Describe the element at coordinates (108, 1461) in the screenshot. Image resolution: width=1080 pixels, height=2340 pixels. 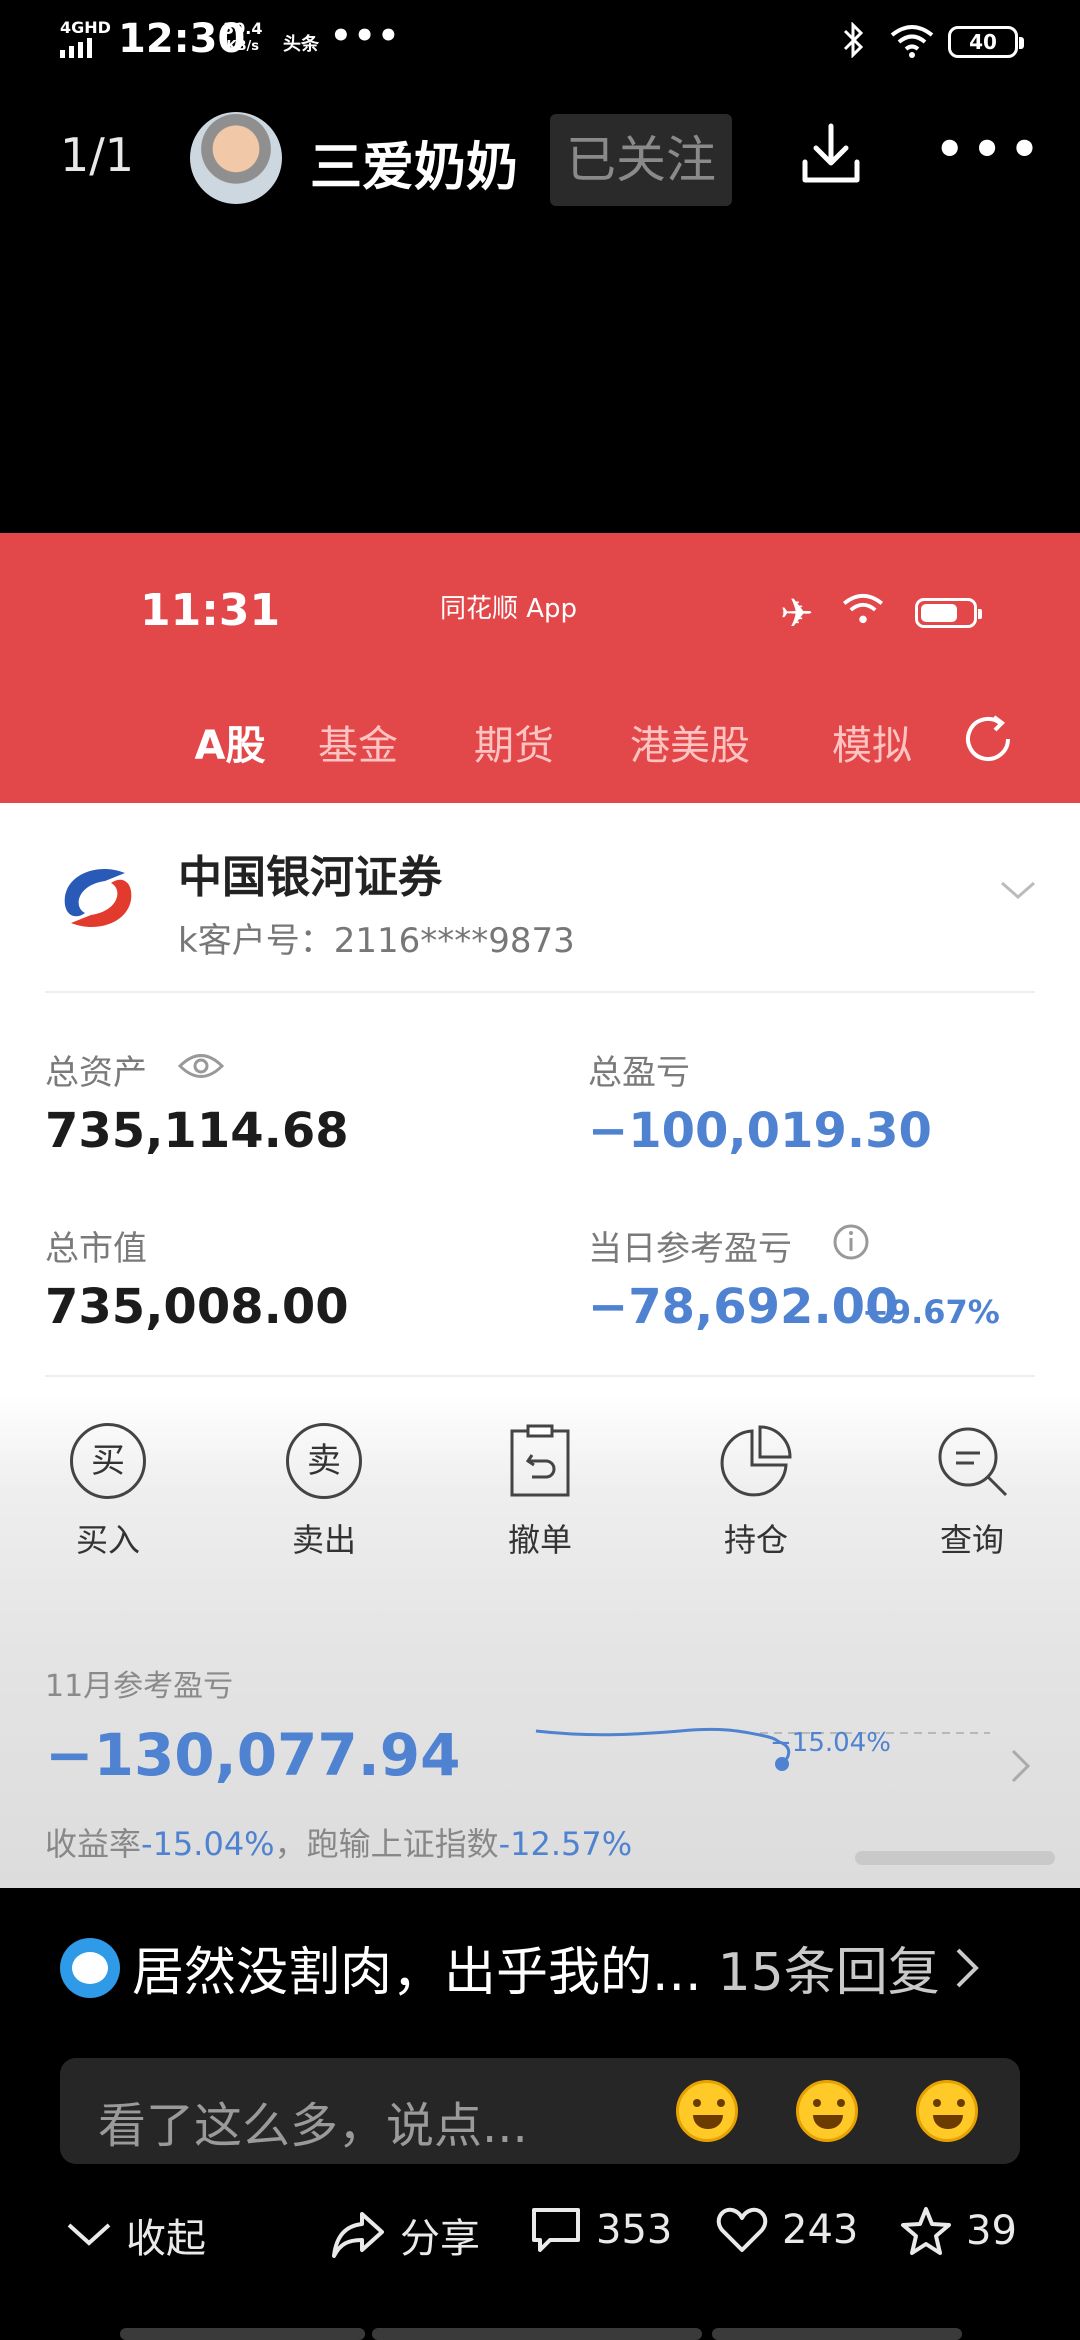
I see `buy-icon: 买` at that location.